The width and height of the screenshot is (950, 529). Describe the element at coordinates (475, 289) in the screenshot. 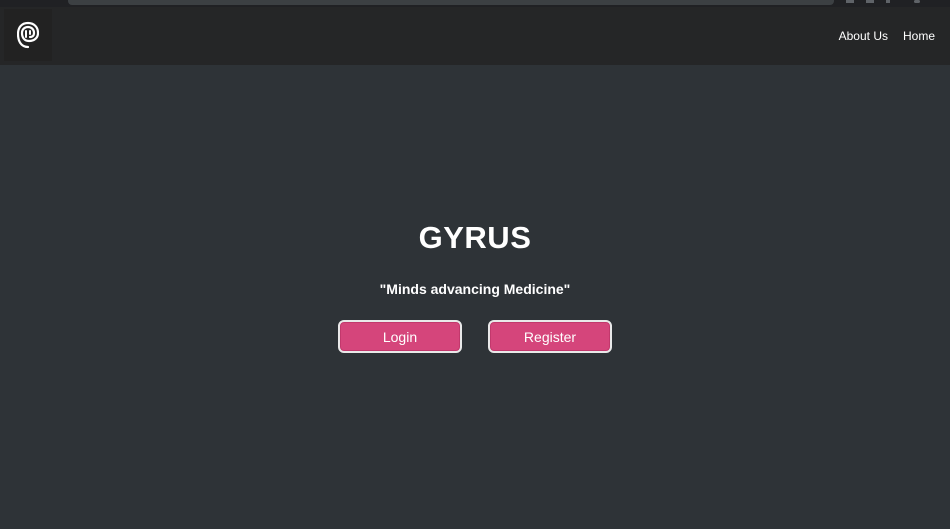

I see `tagline: "Minds advancing Medicine"` at that location.